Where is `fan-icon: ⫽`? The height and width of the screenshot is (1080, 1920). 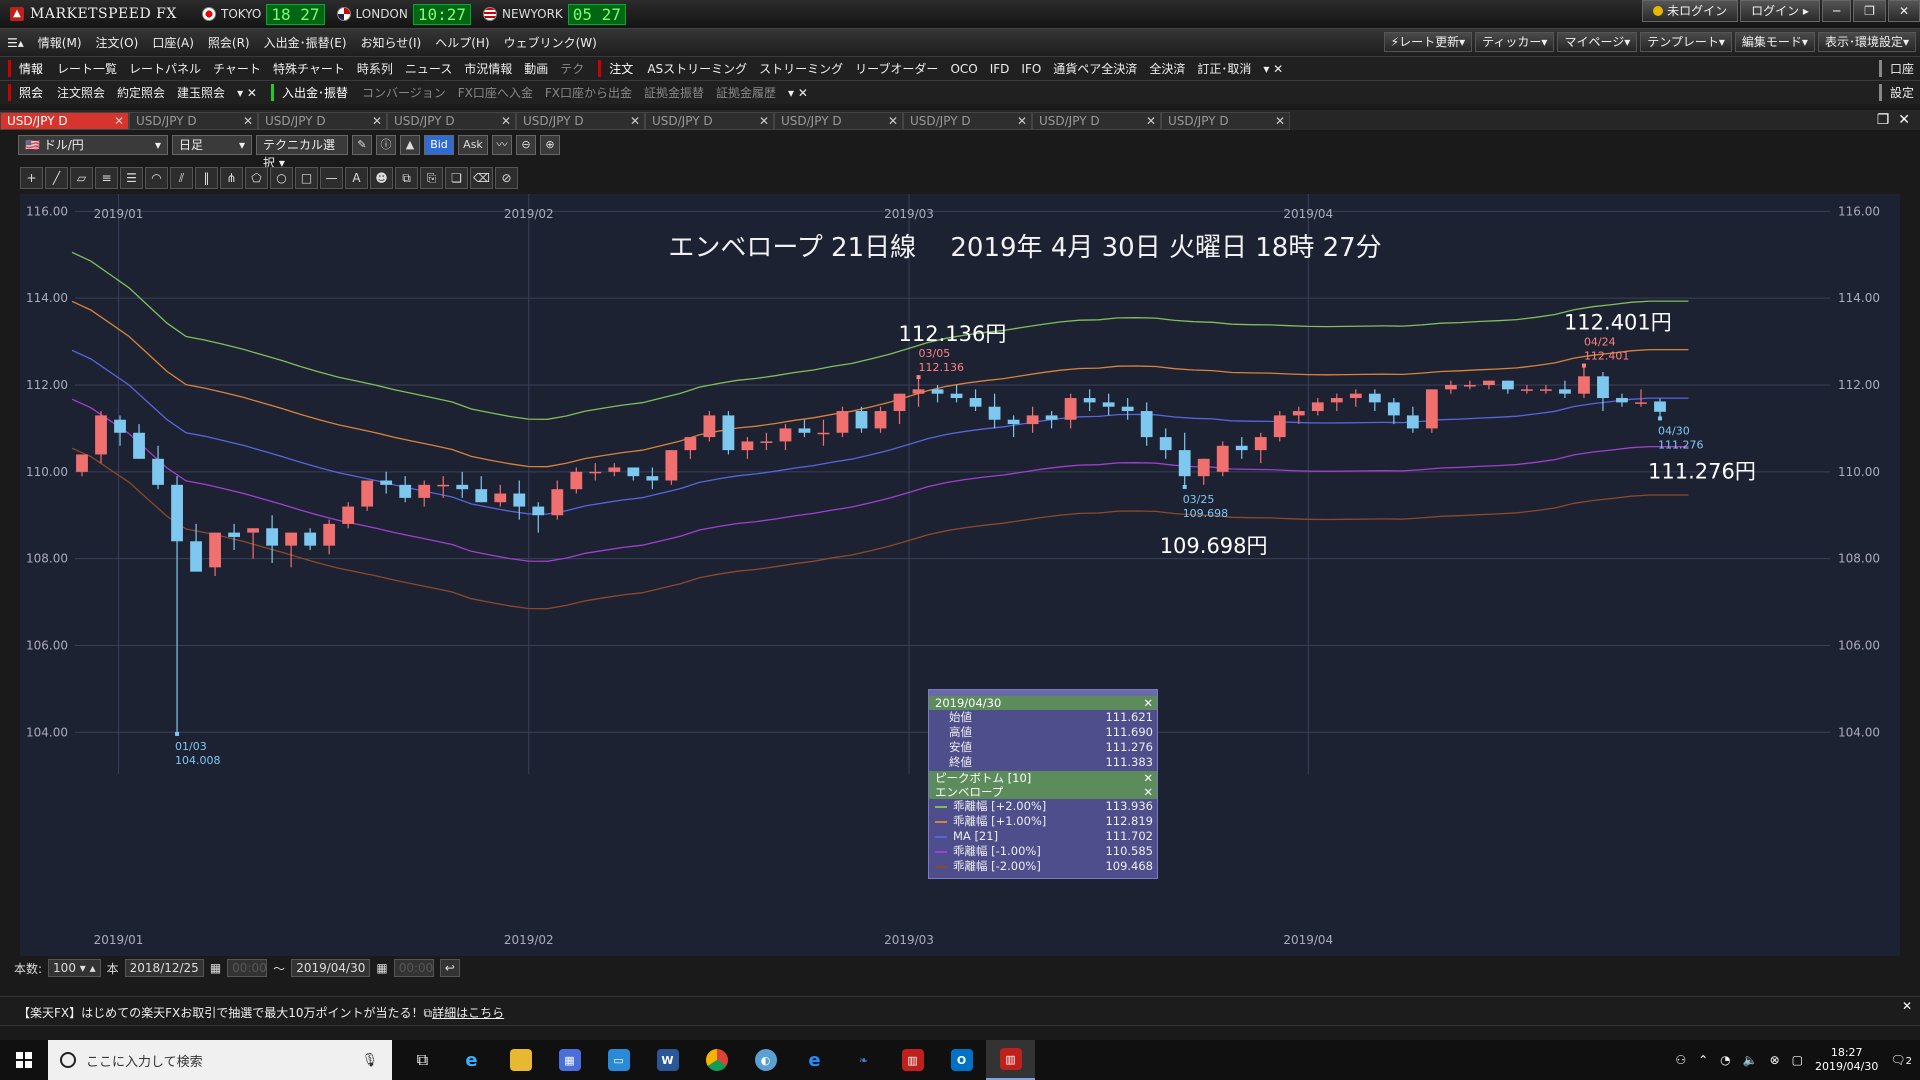
fan-icon: ⫽ is located at coordinates (181, 178).